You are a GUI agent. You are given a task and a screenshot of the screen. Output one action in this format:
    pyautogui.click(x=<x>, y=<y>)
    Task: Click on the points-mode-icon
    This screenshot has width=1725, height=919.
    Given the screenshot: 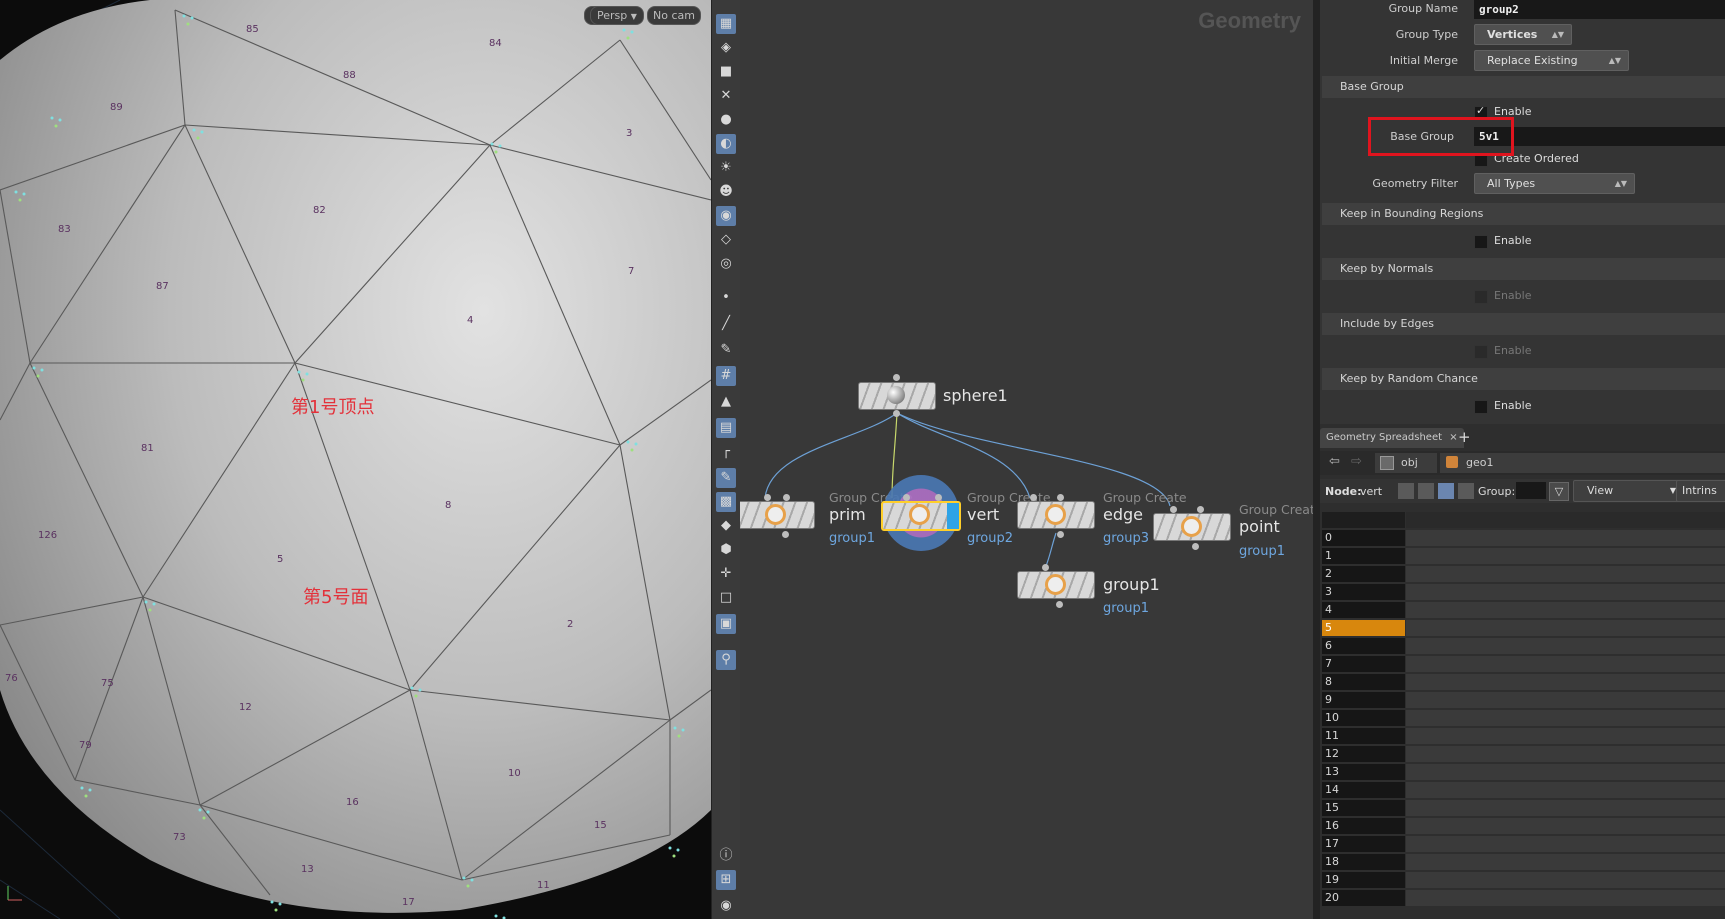 What is the action you would take?
    pyautogui.click(x=1406, y=491)
    